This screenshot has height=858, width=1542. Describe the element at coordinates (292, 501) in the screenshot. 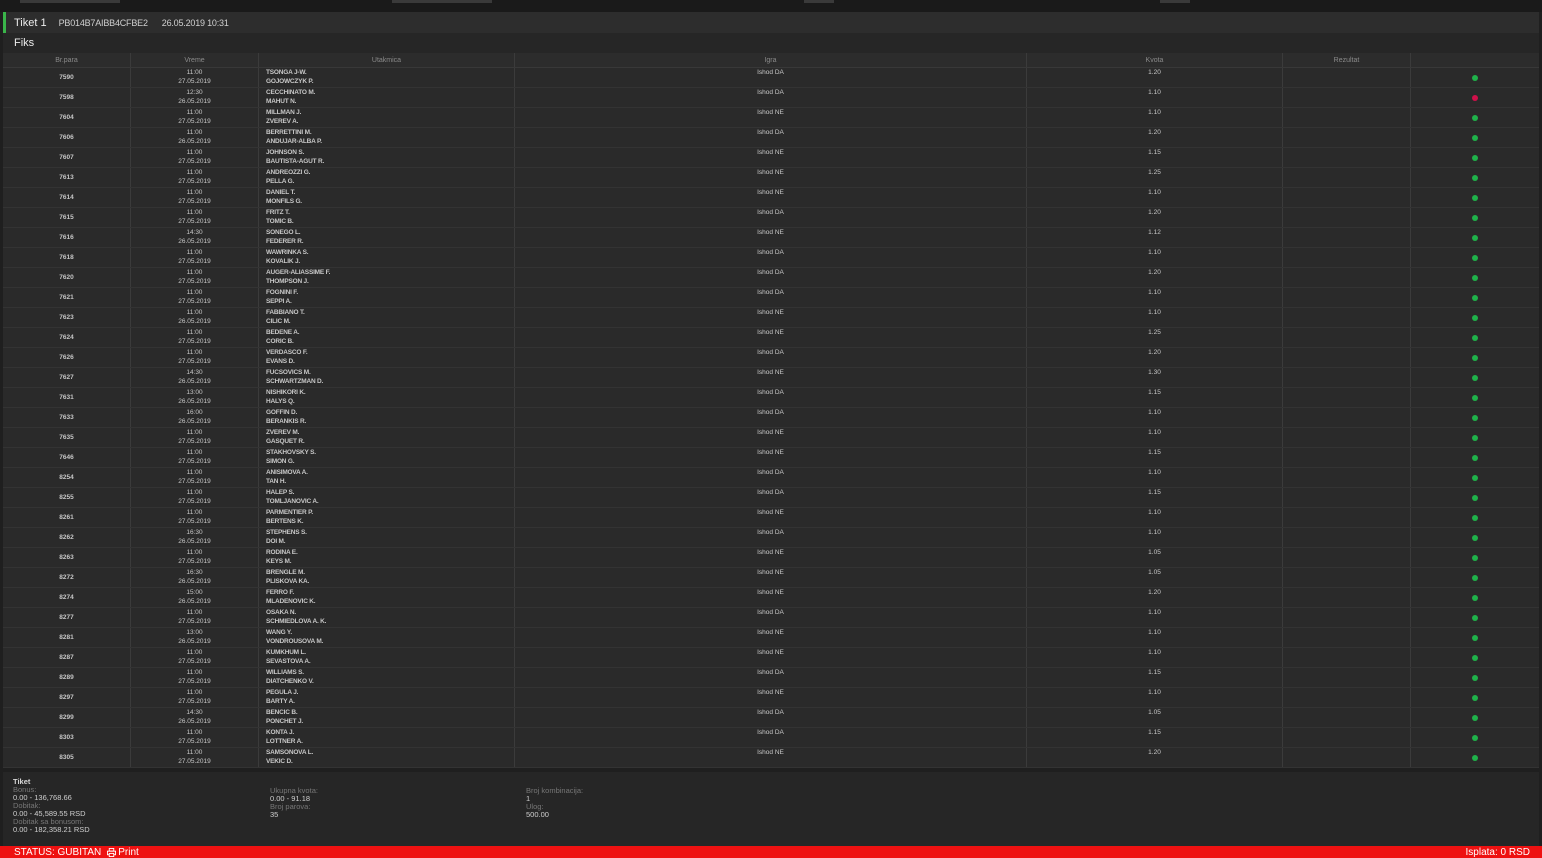

I see `player-away: TOMLJANOVIC A.` at that location.